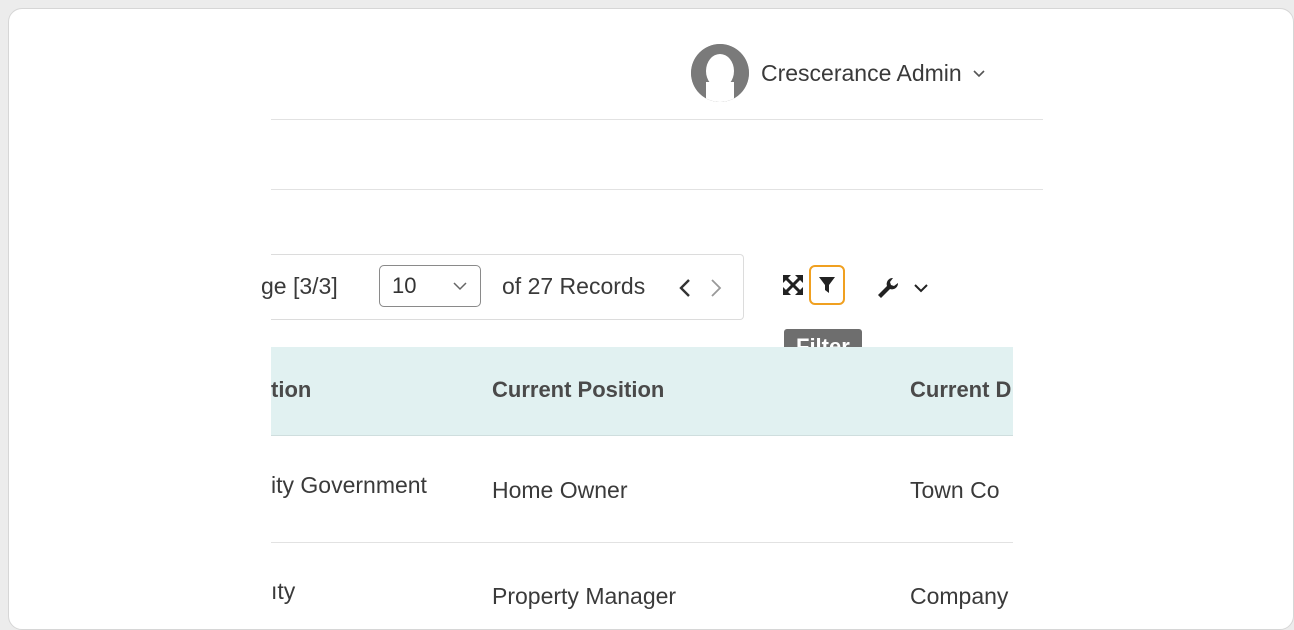 This screenshot has width=1294, height=630. I want to click on user-avatar-icon, so click(720, 73).